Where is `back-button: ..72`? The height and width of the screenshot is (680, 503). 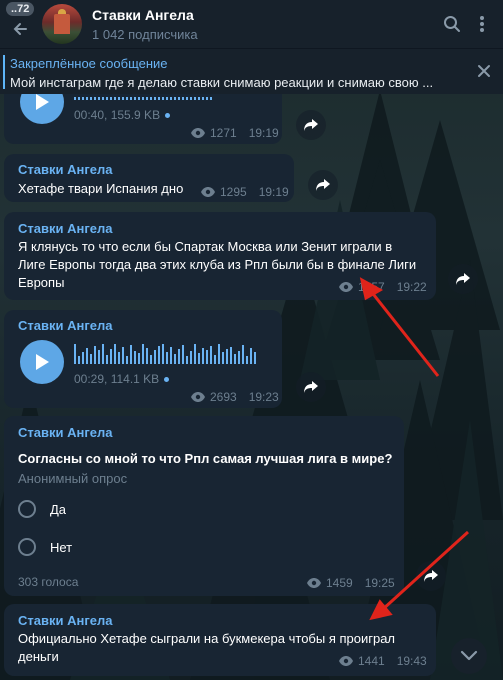 back-button: ..72 is located at coordinates (20, 24).